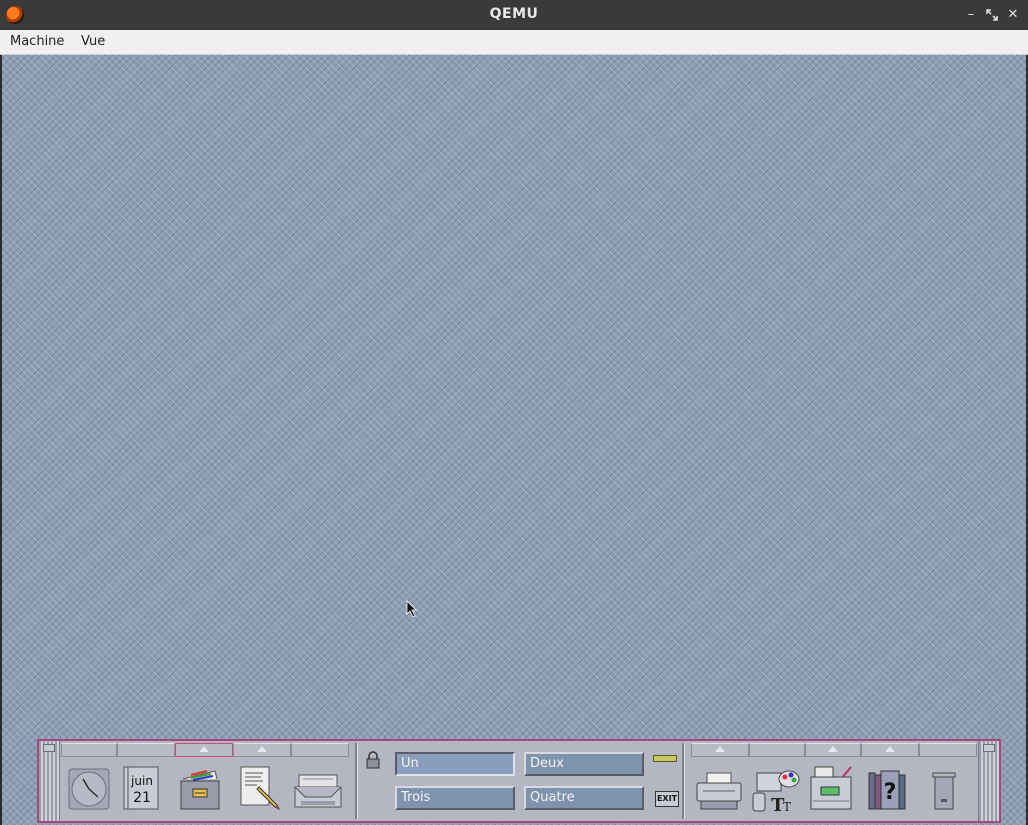 The height and width of the screenshot is (825, 1028). I want to click on printer-button, so click(721, 790).